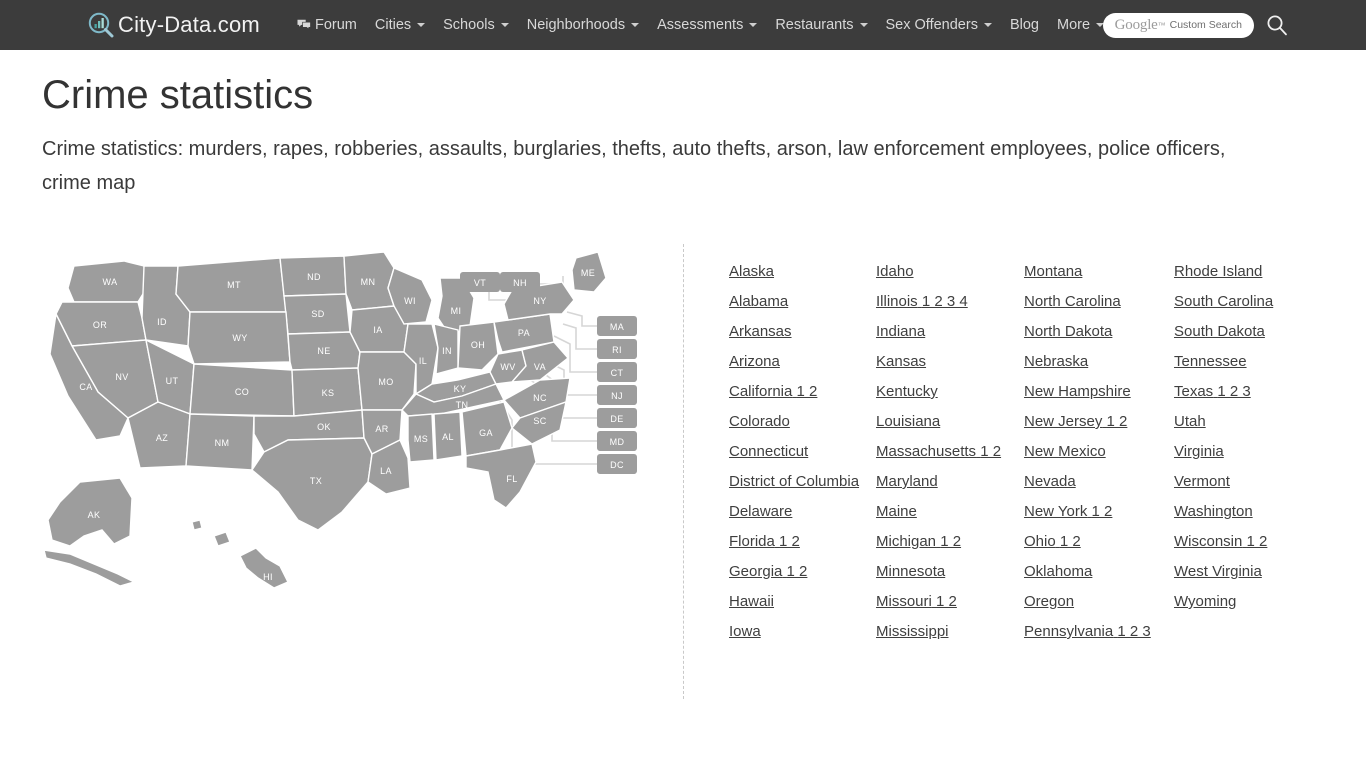 This screenshot has height=768, width=1366. What do you see at coordinates (617, 326) in the screenshot?
I see `callout-MA: MA` at bounding box center [617, 326].